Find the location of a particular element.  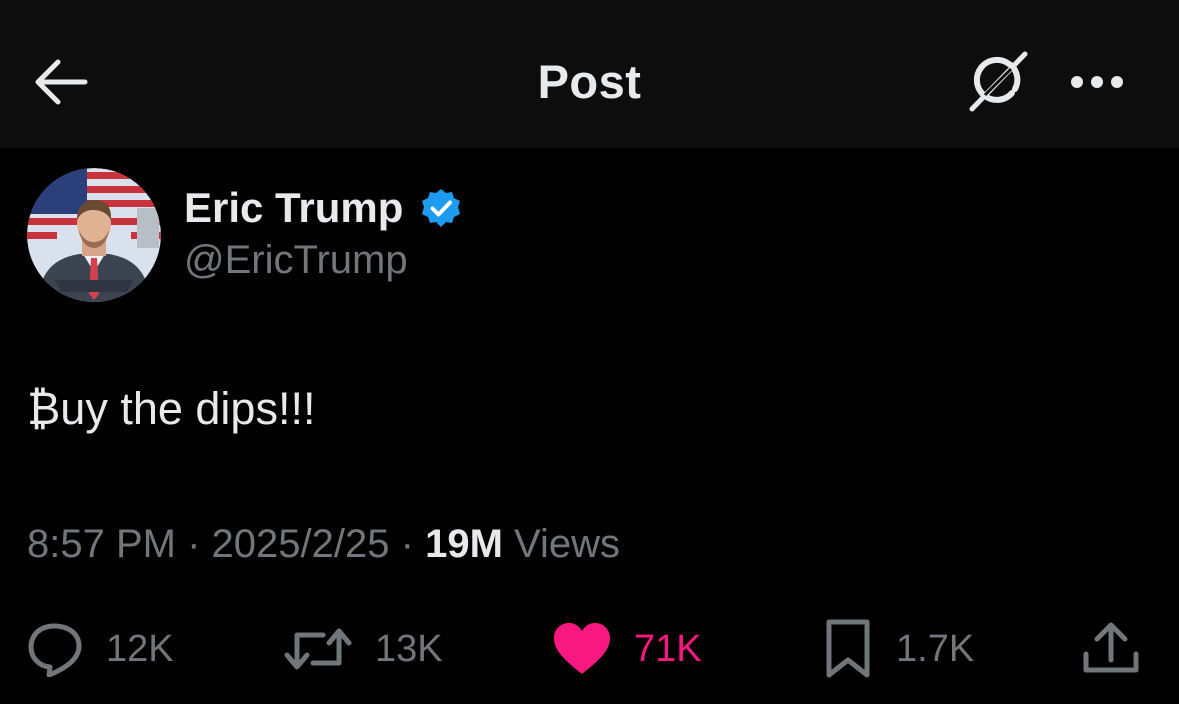

grok-icon is located at coordinates (998, 81).